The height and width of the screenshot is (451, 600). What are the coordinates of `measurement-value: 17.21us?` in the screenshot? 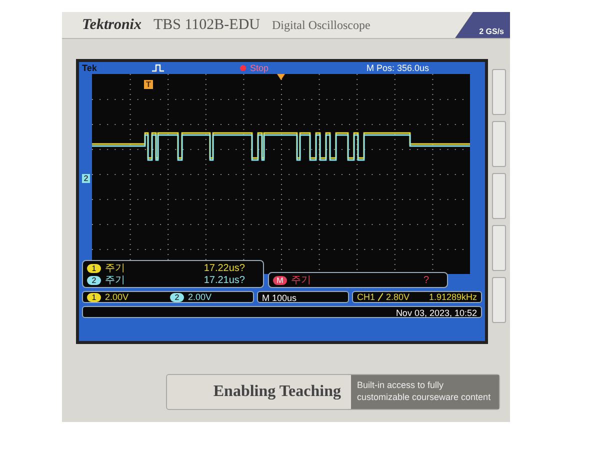 It's located at (224, 280).